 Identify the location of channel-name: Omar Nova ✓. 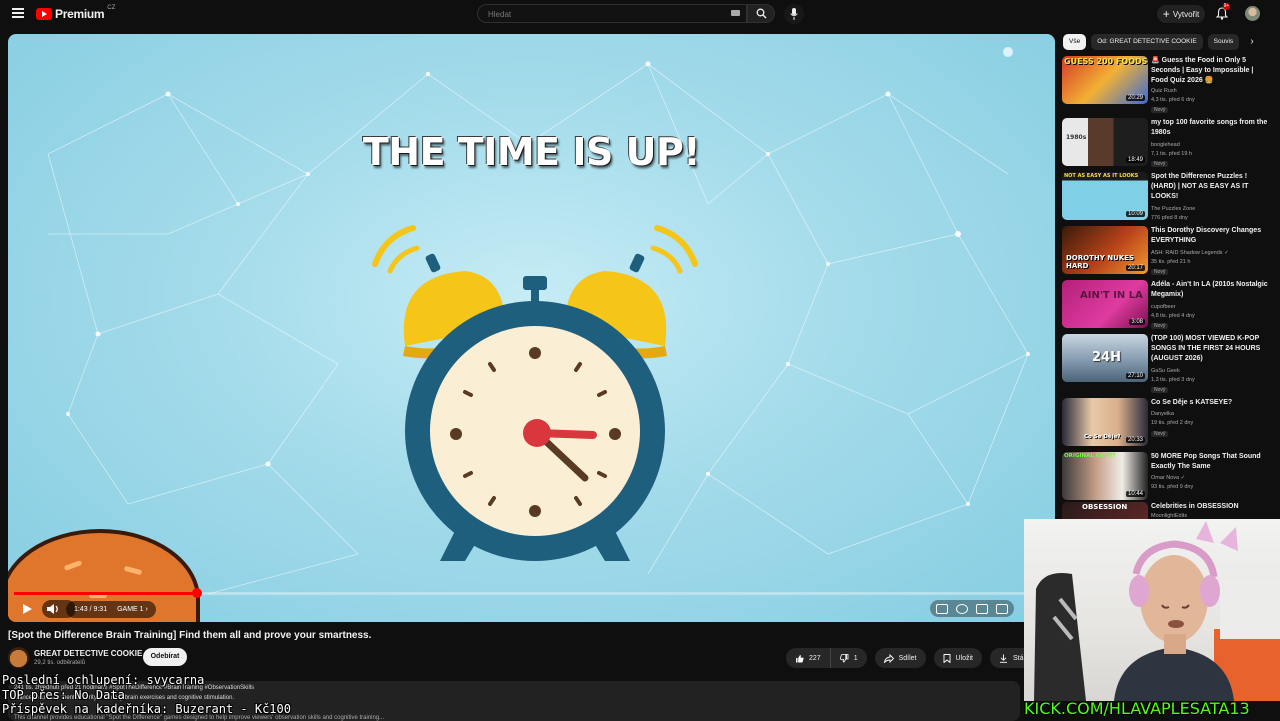
(1168, 478).